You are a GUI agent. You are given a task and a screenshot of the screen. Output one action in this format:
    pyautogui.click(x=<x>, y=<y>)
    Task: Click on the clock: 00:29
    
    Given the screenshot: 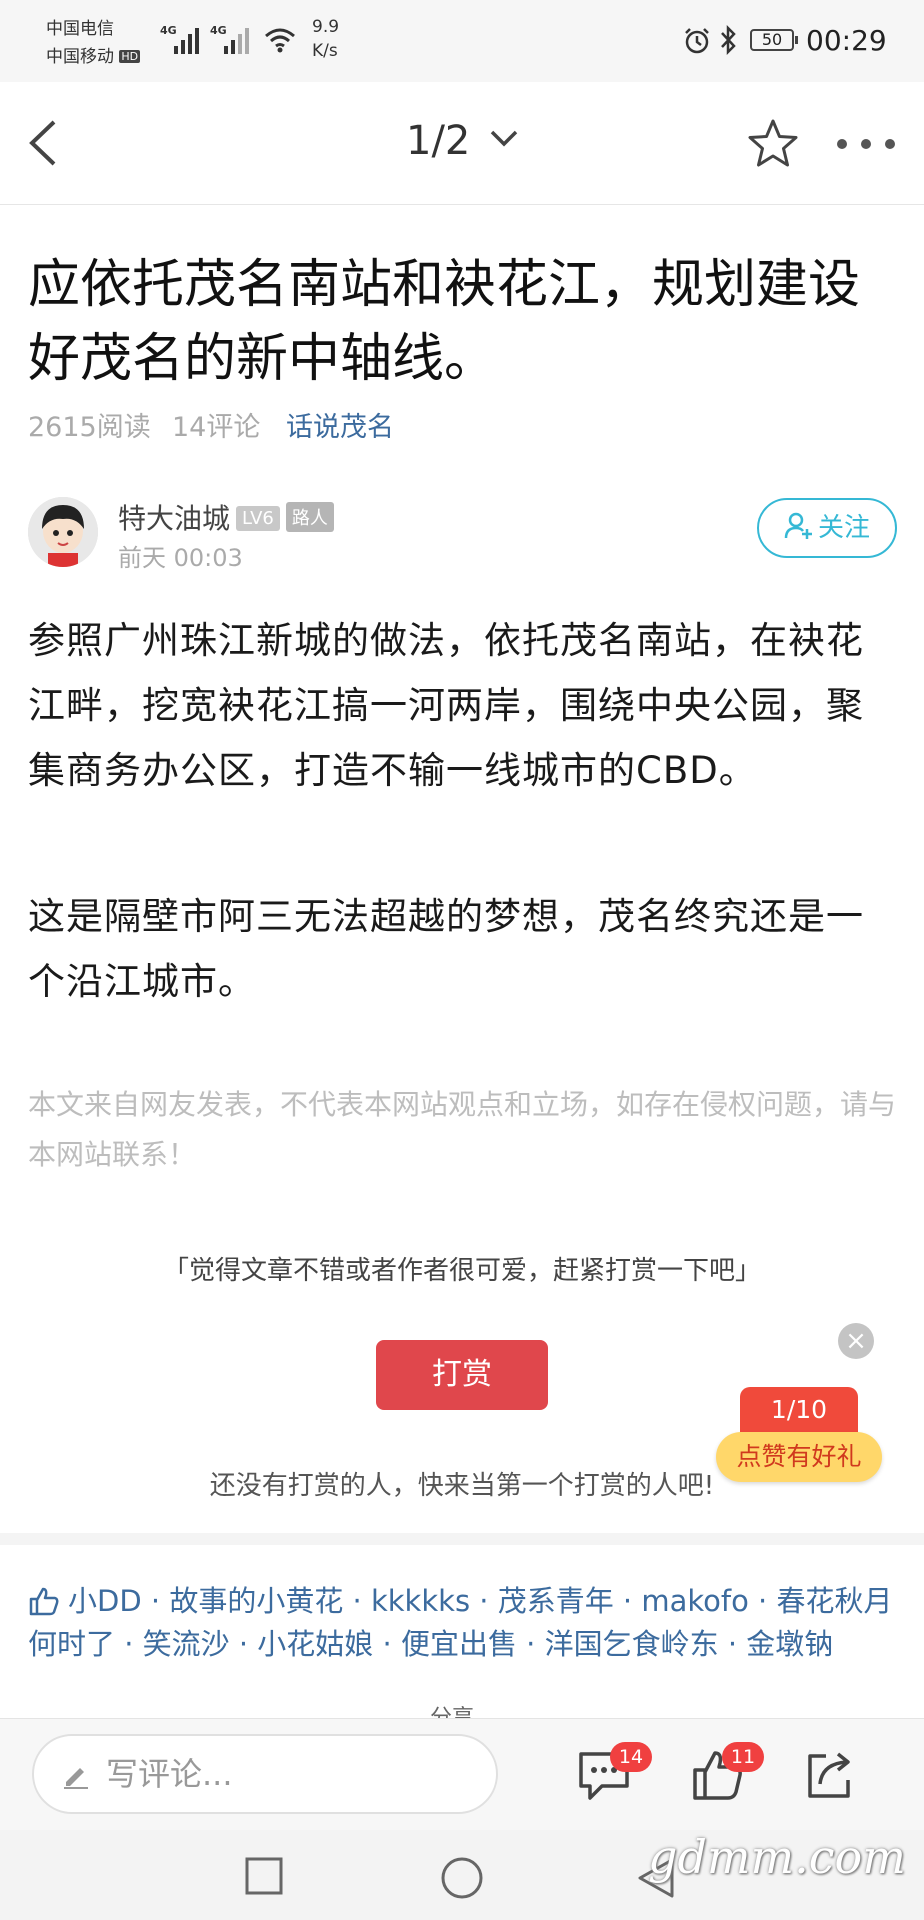 What is the action you would take?
    pyautogui.click(x=846, y=40)
    